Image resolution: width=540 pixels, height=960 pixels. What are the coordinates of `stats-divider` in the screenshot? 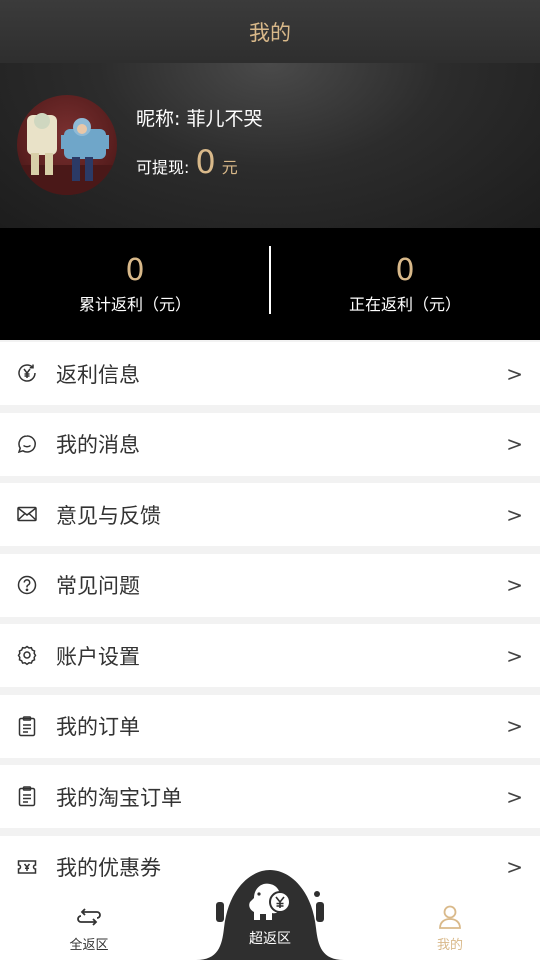 It's located at (270, 280).